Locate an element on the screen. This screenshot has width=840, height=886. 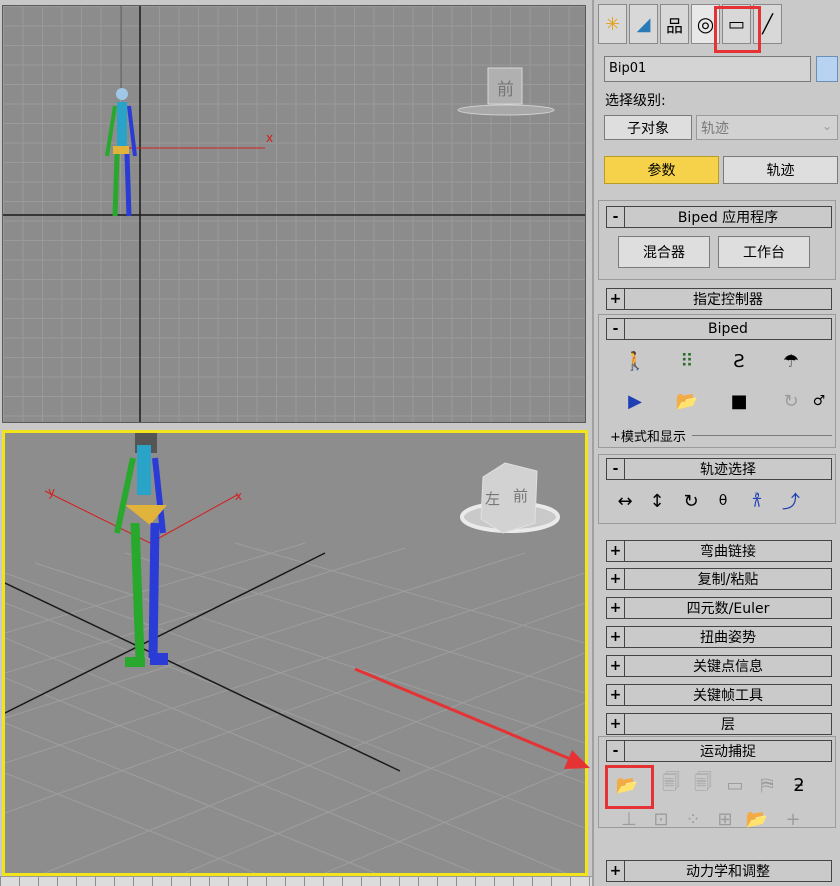
rollout-biped: - Biped is located at coordinates (719, 329).